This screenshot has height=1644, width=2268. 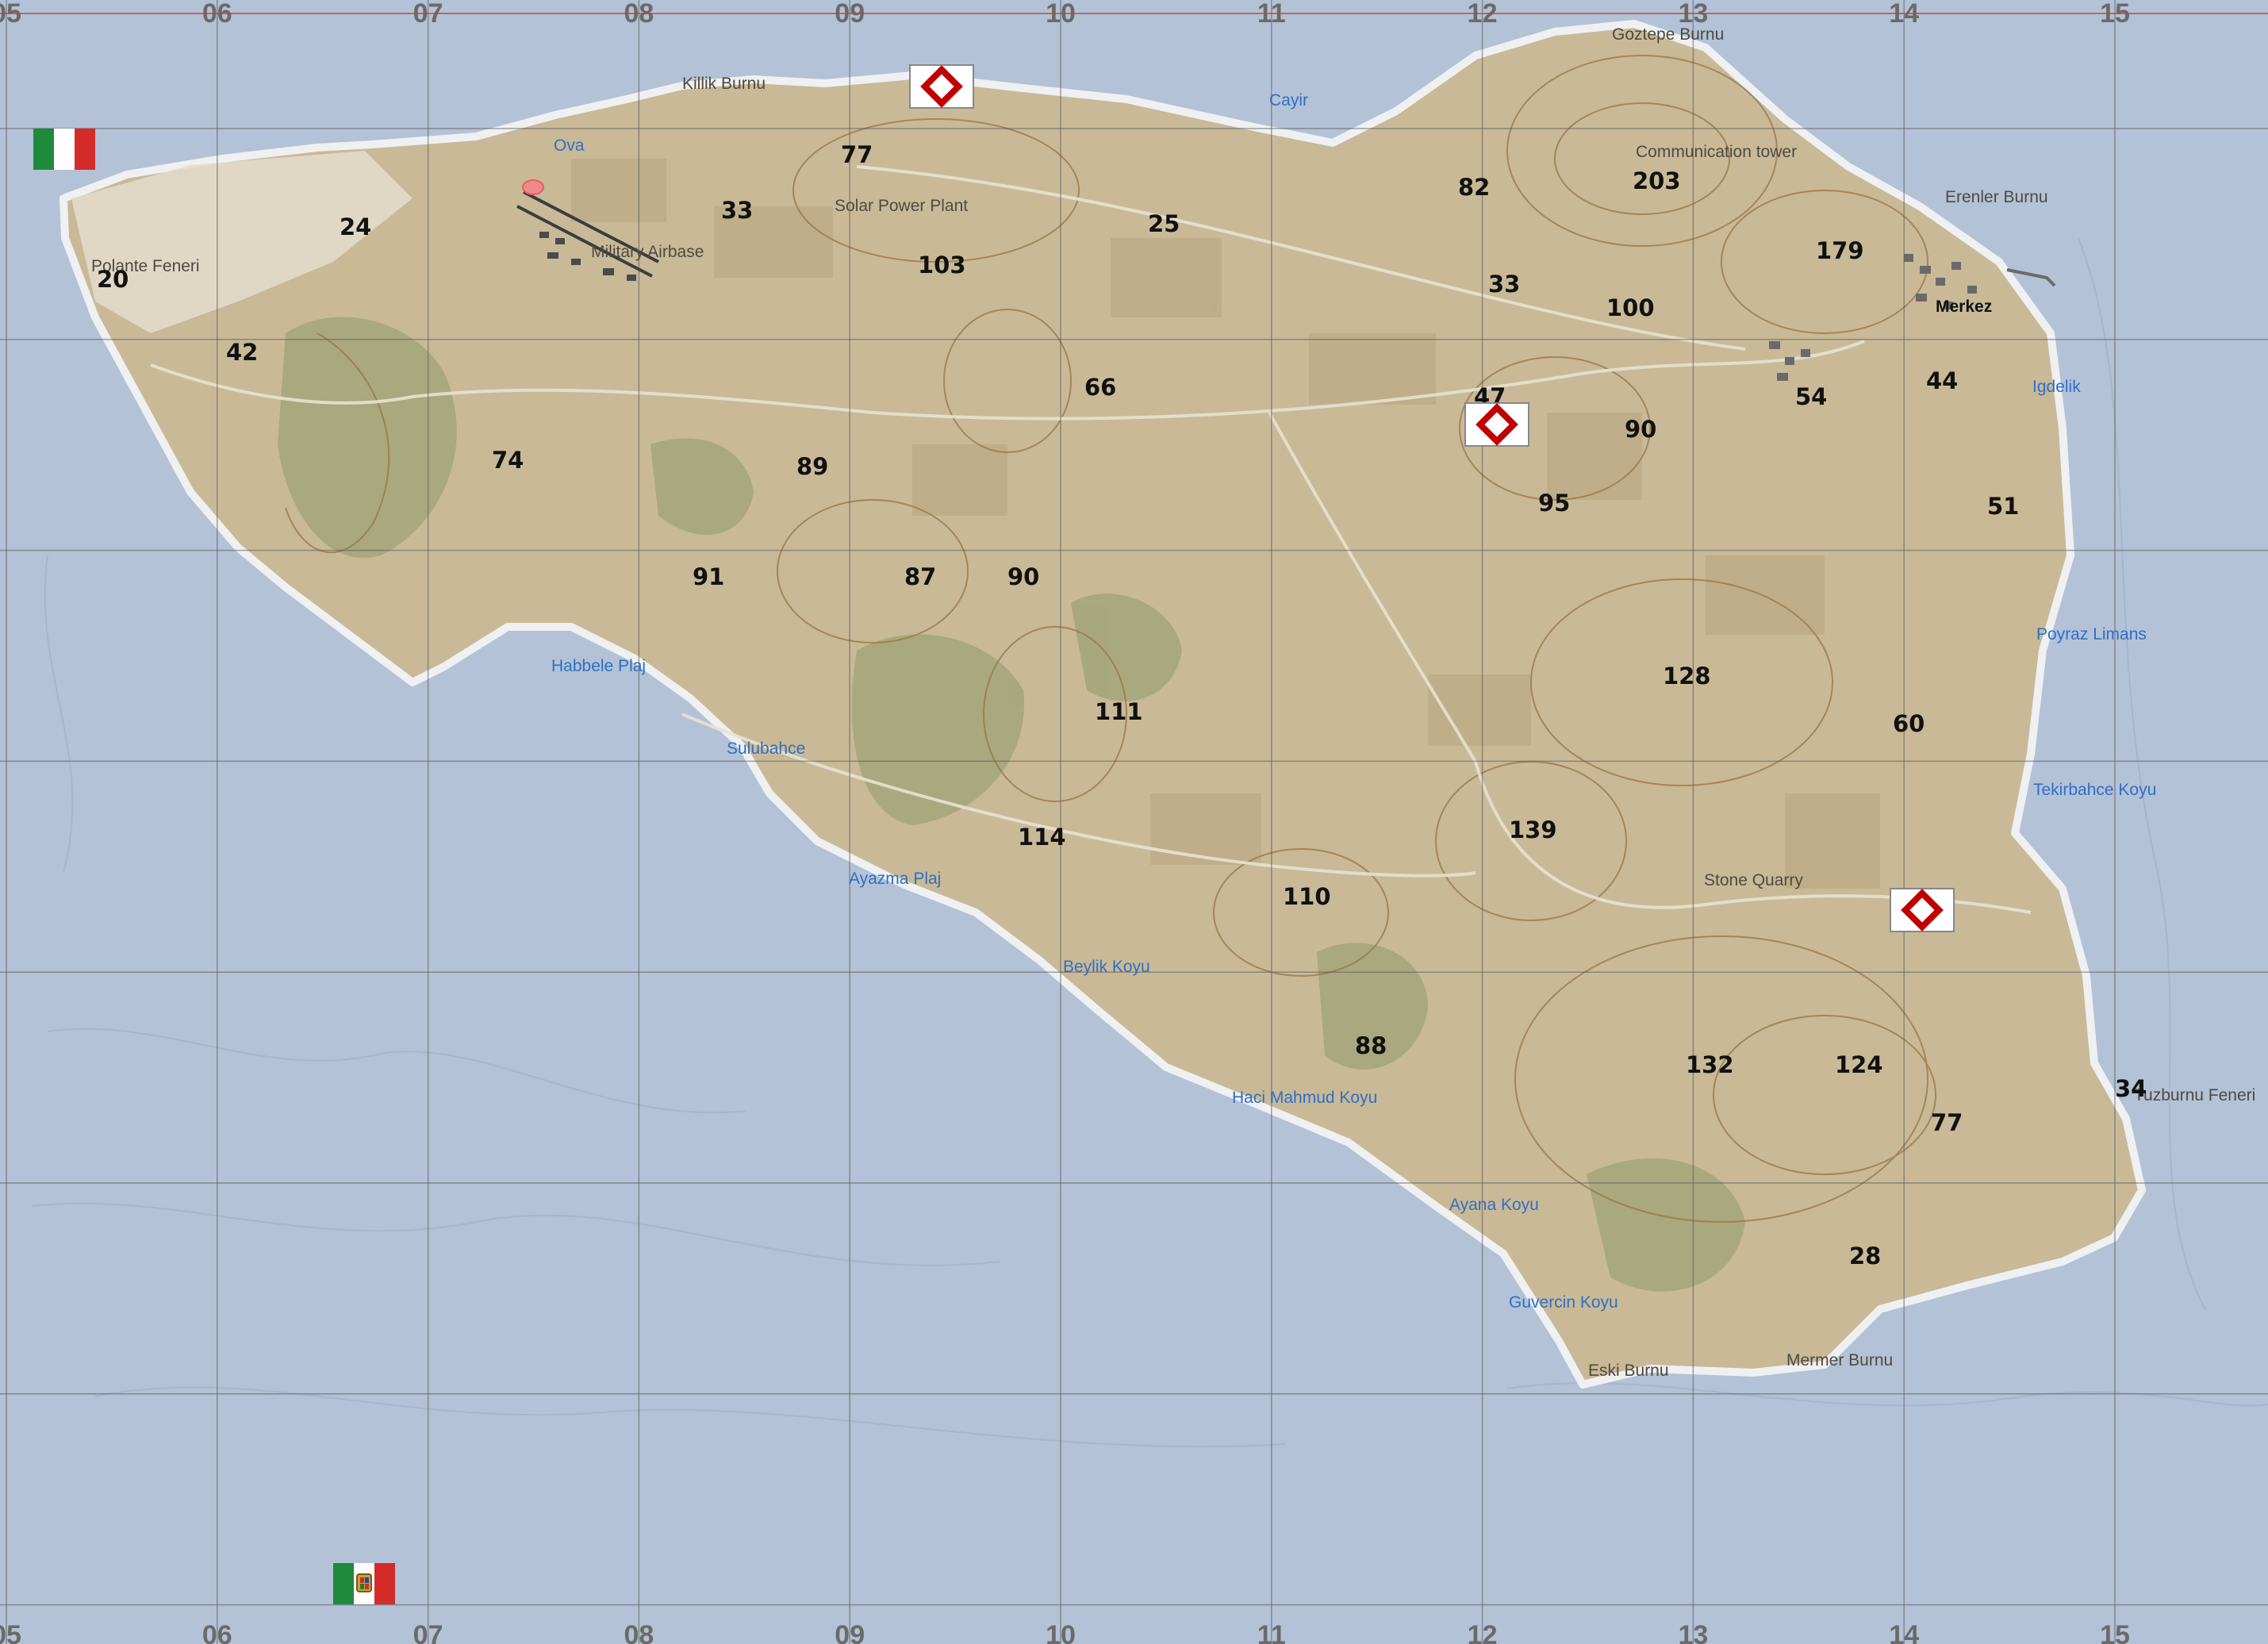 What do you see at coordinates (766, 748) in the screenshot?
I see `label-sulubahce: Sulubahce` at bounding box center [766, 748].